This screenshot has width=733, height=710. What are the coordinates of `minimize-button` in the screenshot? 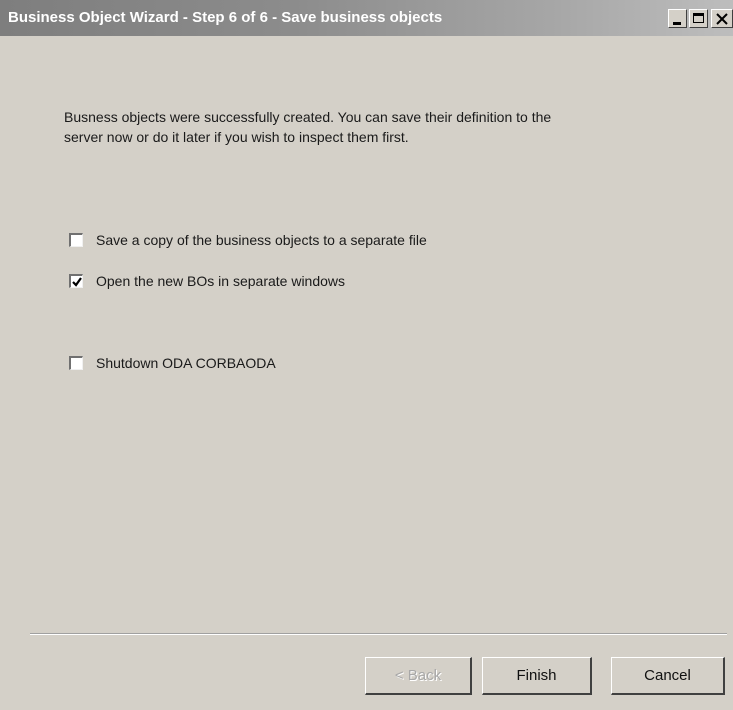 It's located at (677, 18).